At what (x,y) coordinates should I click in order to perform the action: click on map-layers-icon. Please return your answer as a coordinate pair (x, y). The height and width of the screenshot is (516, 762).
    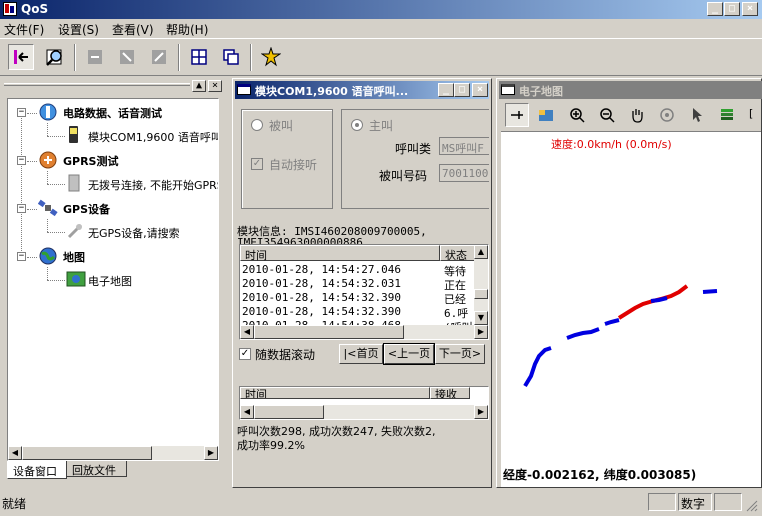
    Looking at the image, I should click on (547, 115).